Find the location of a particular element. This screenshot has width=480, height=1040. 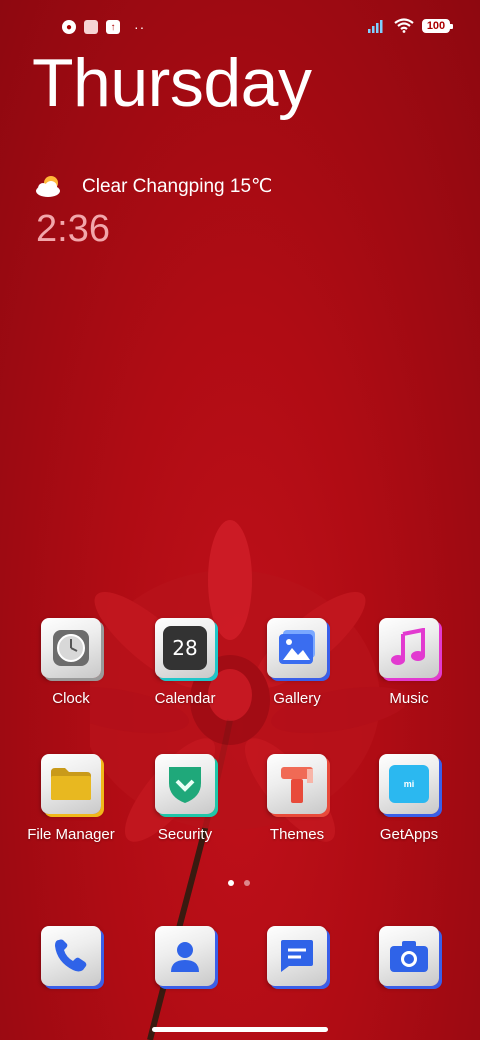

calendar-icon: 28 is located at coordinates (185, 648).